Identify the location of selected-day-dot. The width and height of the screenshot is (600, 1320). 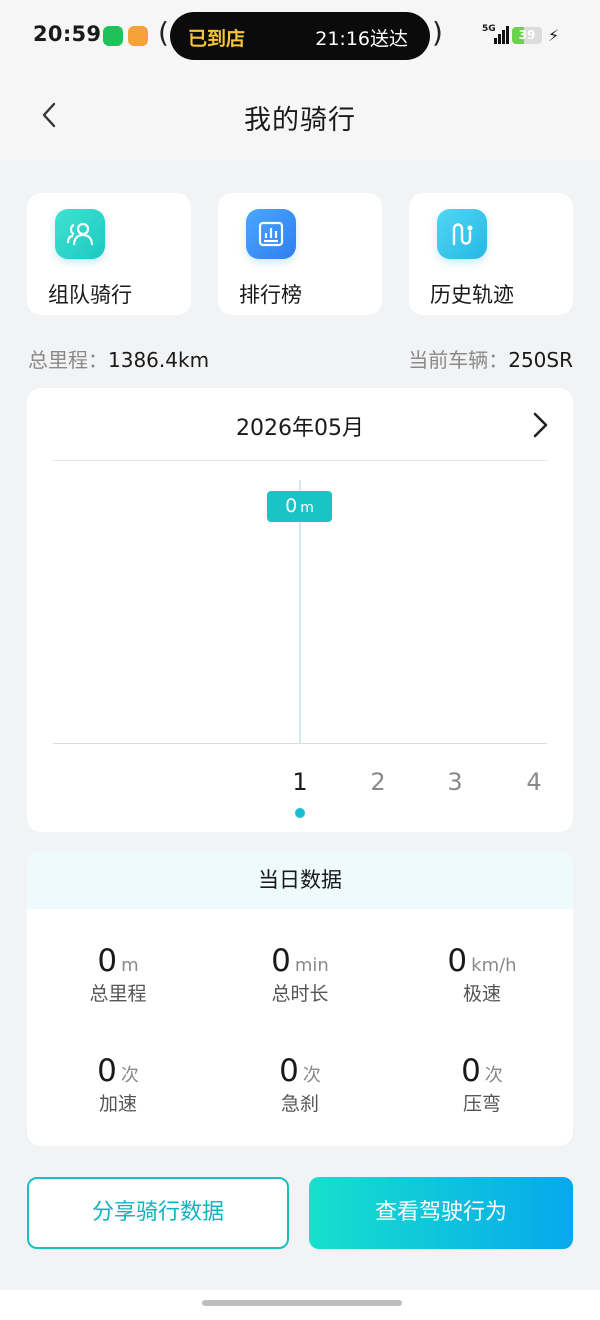
(300, 813).